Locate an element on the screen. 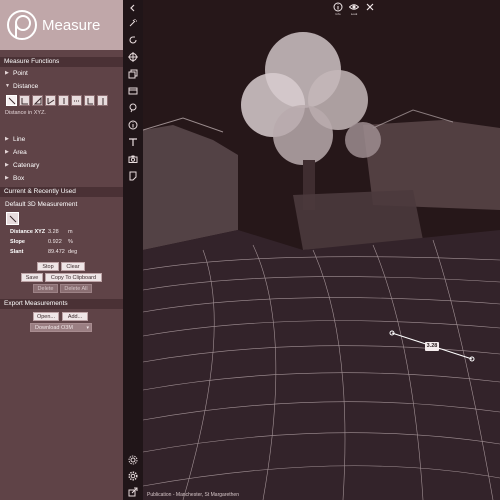 The width and height of the screenshot is (500, 500). clear-button: Clear is located at coordinates (73, 266).